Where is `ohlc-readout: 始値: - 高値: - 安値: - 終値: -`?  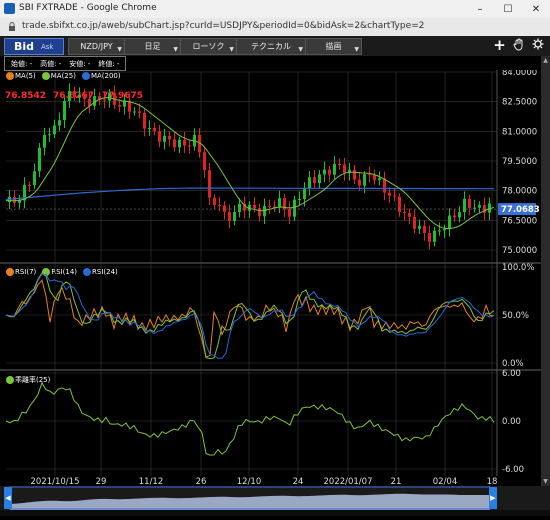
ohlc-readout: 始値: - 高値: - 安値: - 終値: - is located at coordinates (65, 63).